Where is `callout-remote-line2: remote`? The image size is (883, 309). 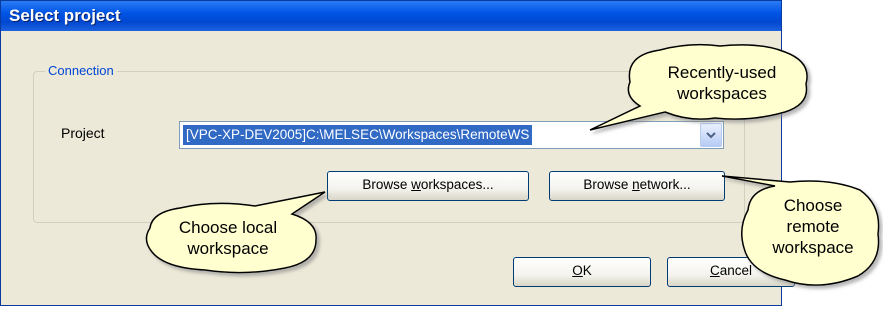 callout-remote-line2: remote is located at coordinates (813, 226).